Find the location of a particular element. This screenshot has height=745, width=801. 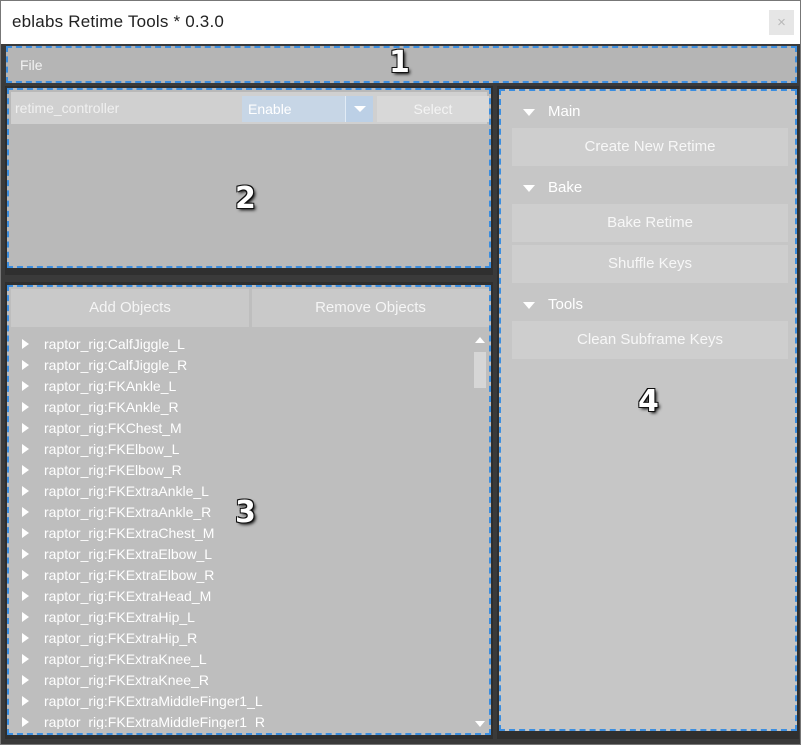

close-icon: × is located at coordinates (781, 22).